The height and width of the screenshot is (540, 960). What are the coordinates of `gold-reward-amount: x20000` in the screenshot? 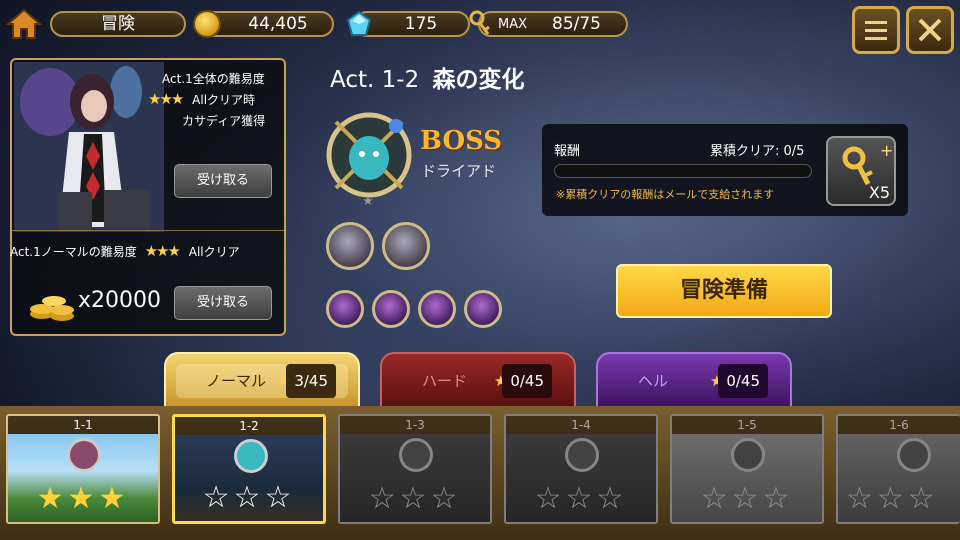 It's located at (120, 300).